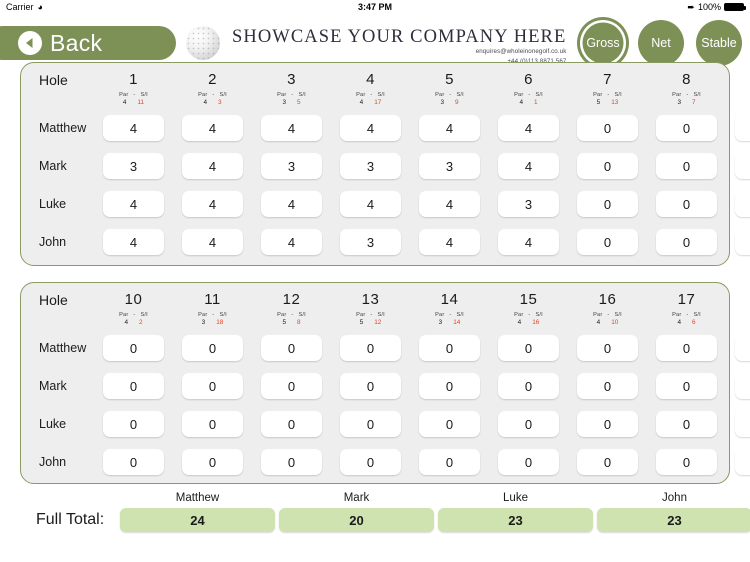 This screenshot has height=562, width=750. I want to click on par-si-values: 43, so click(212, 102).